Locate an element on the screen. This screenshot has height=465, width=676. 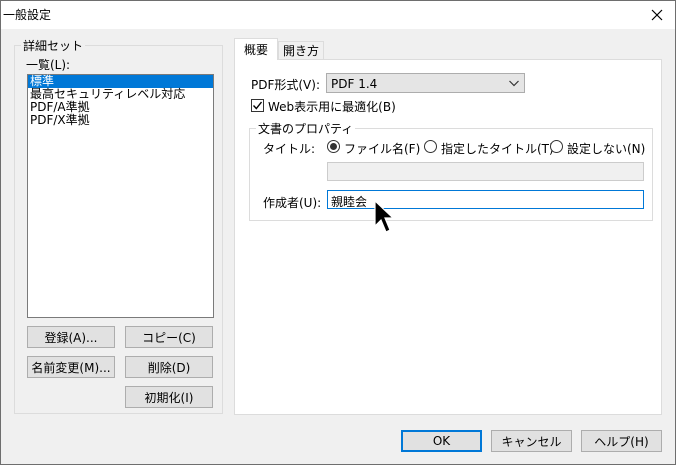
author-value: 親睦会 is located at coordinates (349, 202).